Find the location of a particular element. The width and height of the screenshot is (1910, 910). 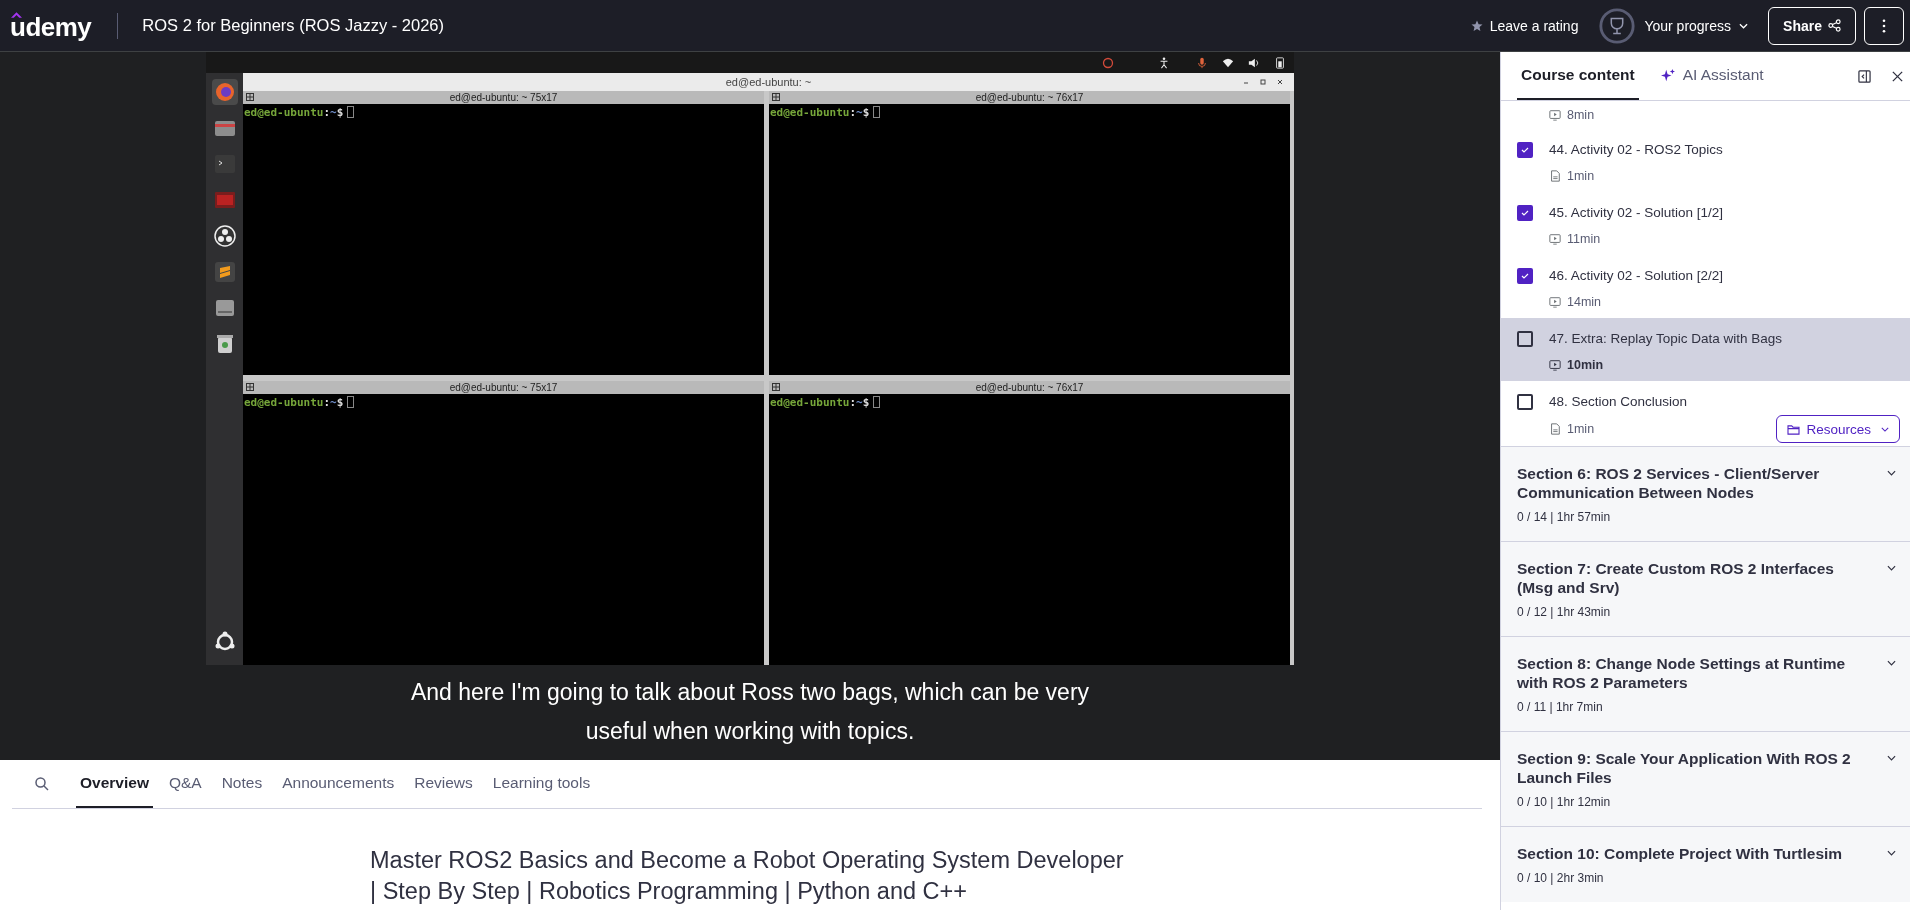

section-title: Section 7: Create Custom ROS 2 Interfaces (Msg and Srv) is located at coordinates (1676, 578).